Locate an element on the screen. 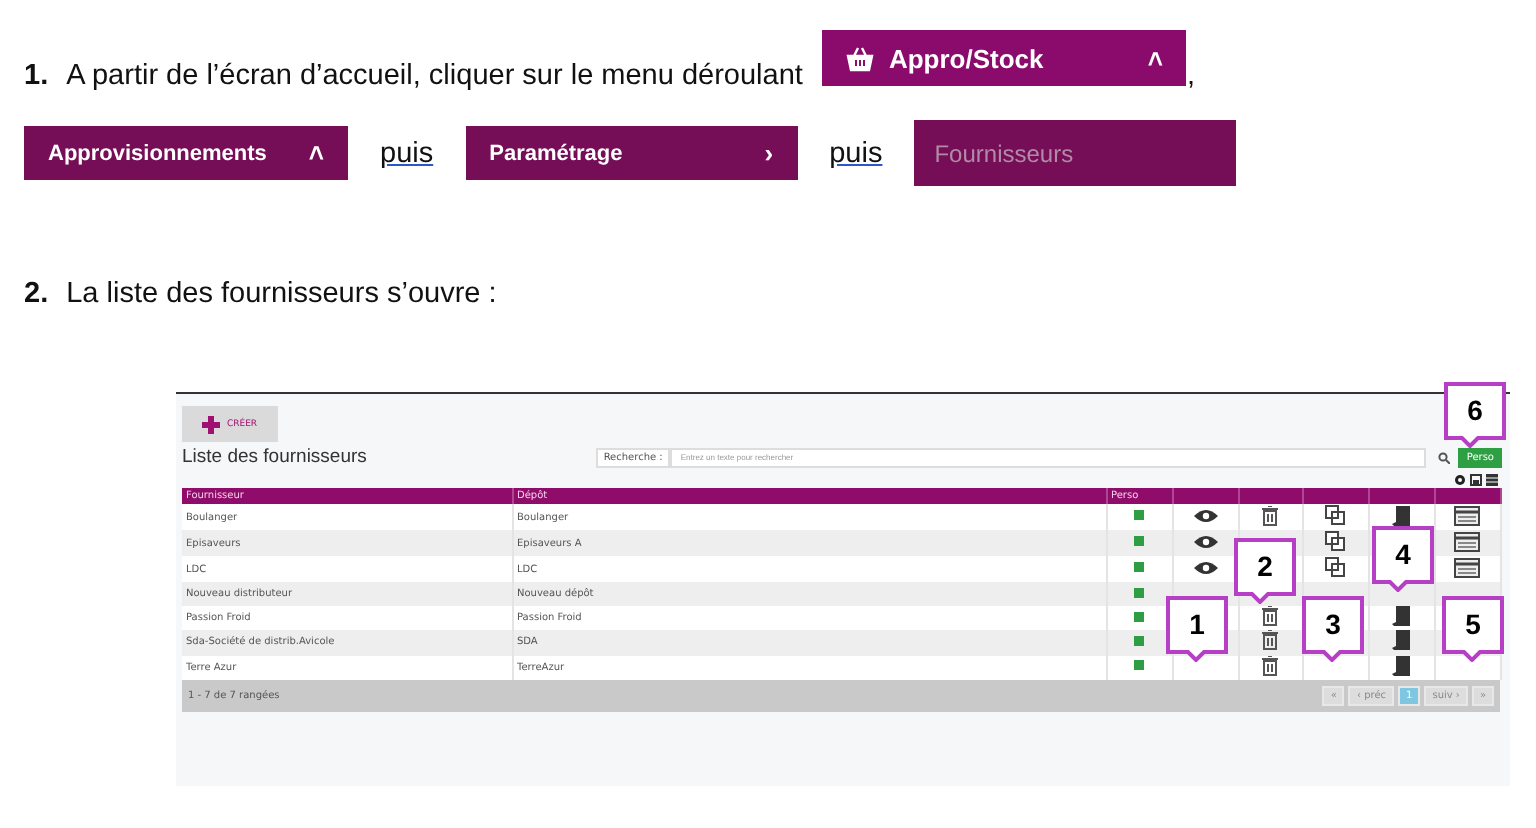 This screenshot has width=1536, height=828. menu-button: Appro/Stock ˄ is located at coordinates (1004, 58).